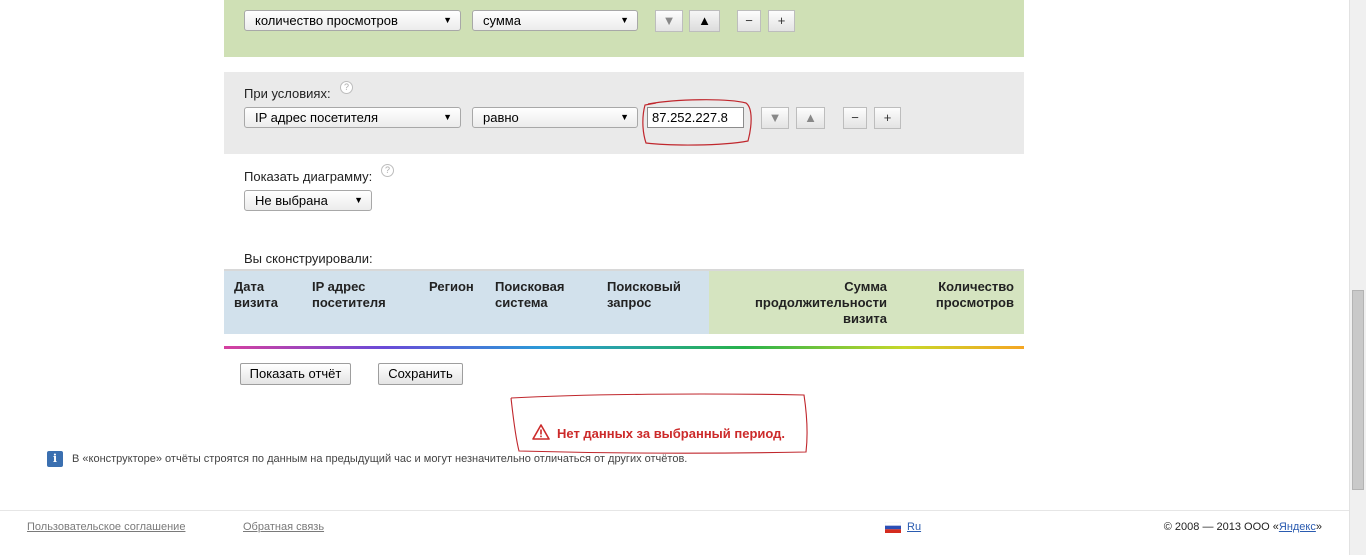 The image size is (1366, 555). Describe the element at coordinates (695, 117) in the screenshot. I see `condition-value-input` at that location.